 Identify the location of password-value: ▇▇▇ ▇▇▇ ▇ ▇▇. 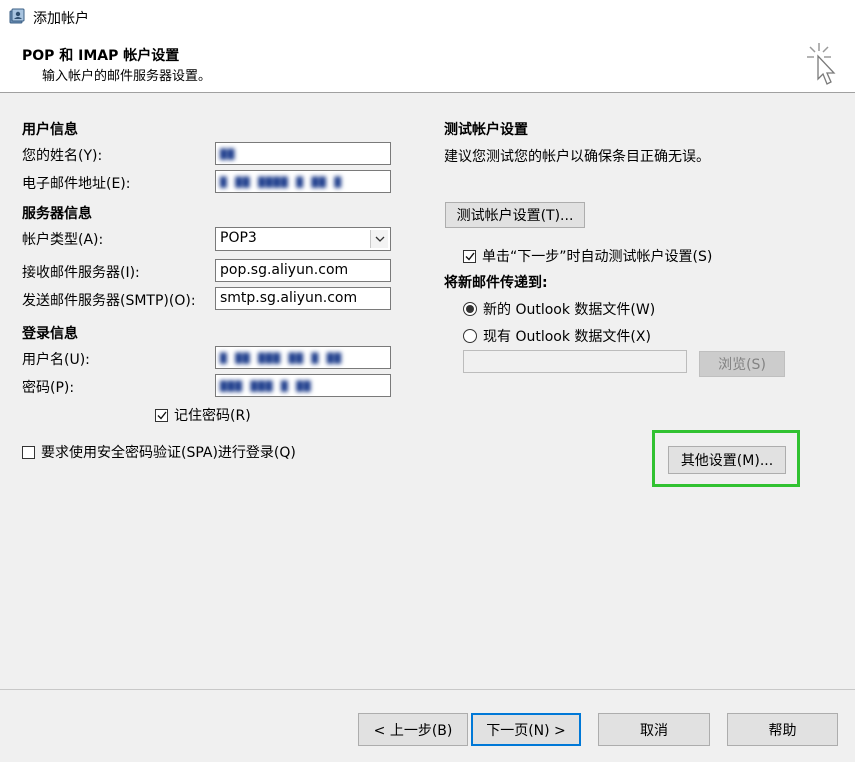
(266, 385).